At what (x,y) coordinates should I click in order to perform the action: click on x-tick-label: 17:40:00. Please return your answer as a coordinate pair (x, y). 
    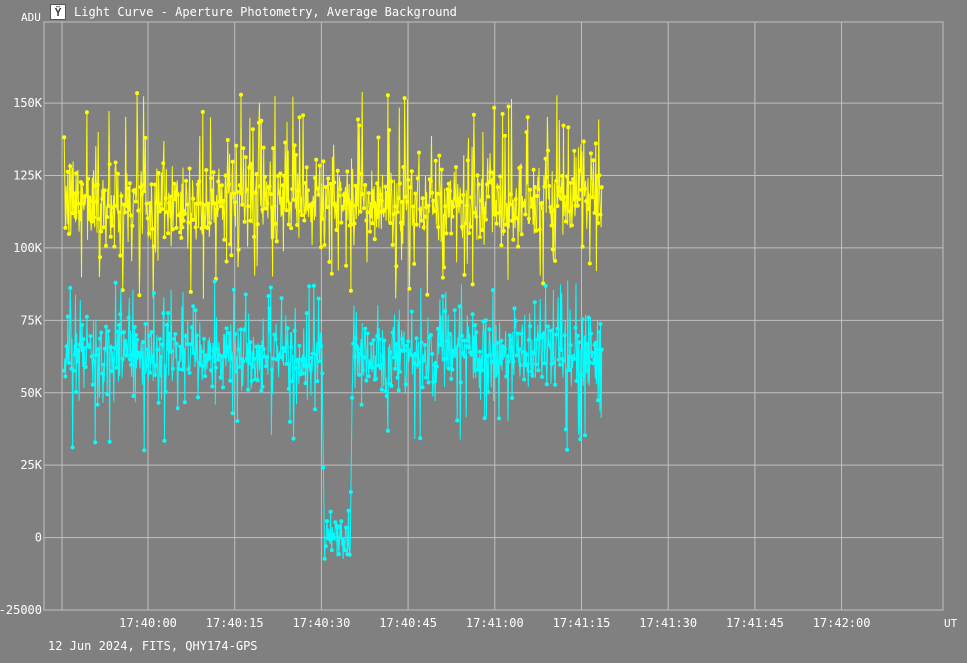
    Looking at the image, I should click on (148, 623).